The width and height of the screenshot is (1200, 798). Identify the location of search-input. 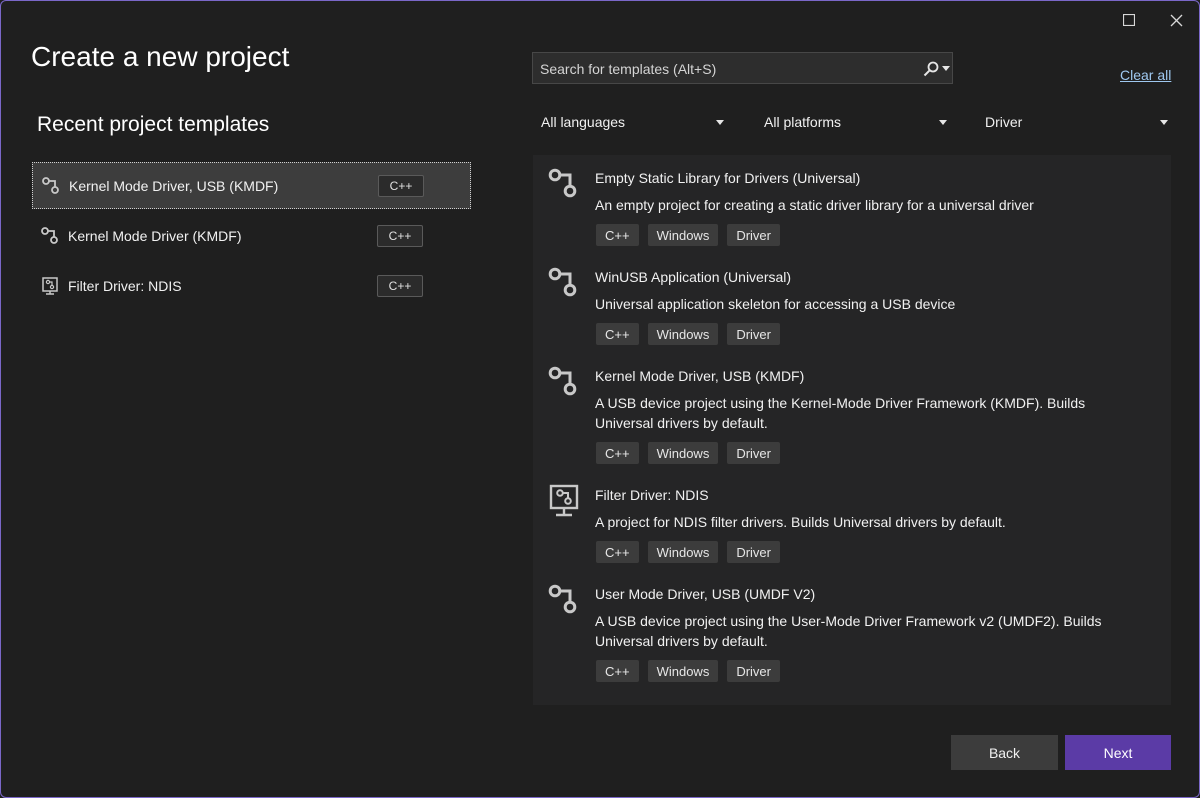
(725, 69).